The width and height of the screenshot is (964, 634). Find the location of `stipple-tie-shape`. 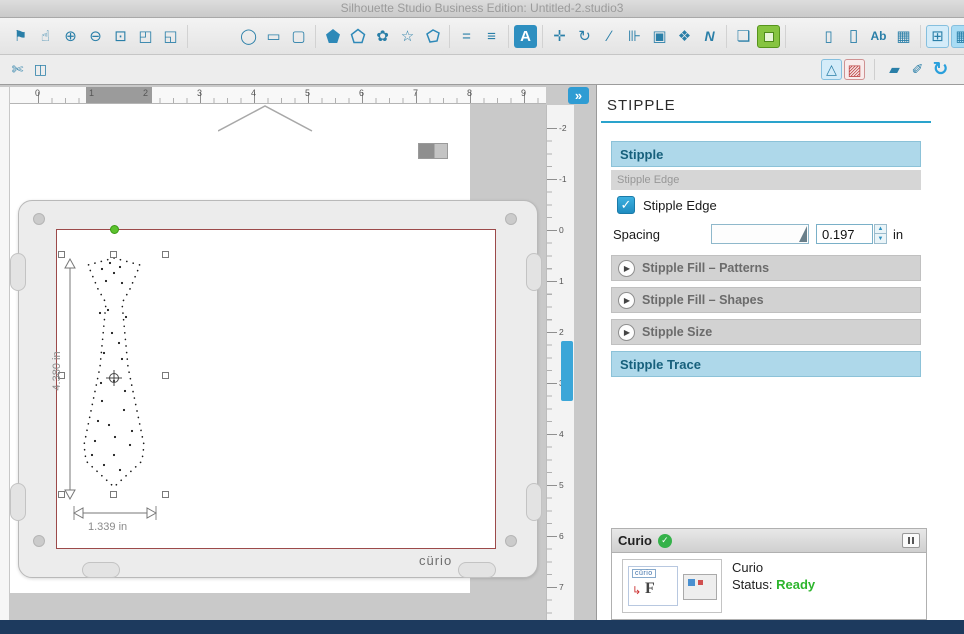

stipple-tie-shape is located at coordinates (114, 375).